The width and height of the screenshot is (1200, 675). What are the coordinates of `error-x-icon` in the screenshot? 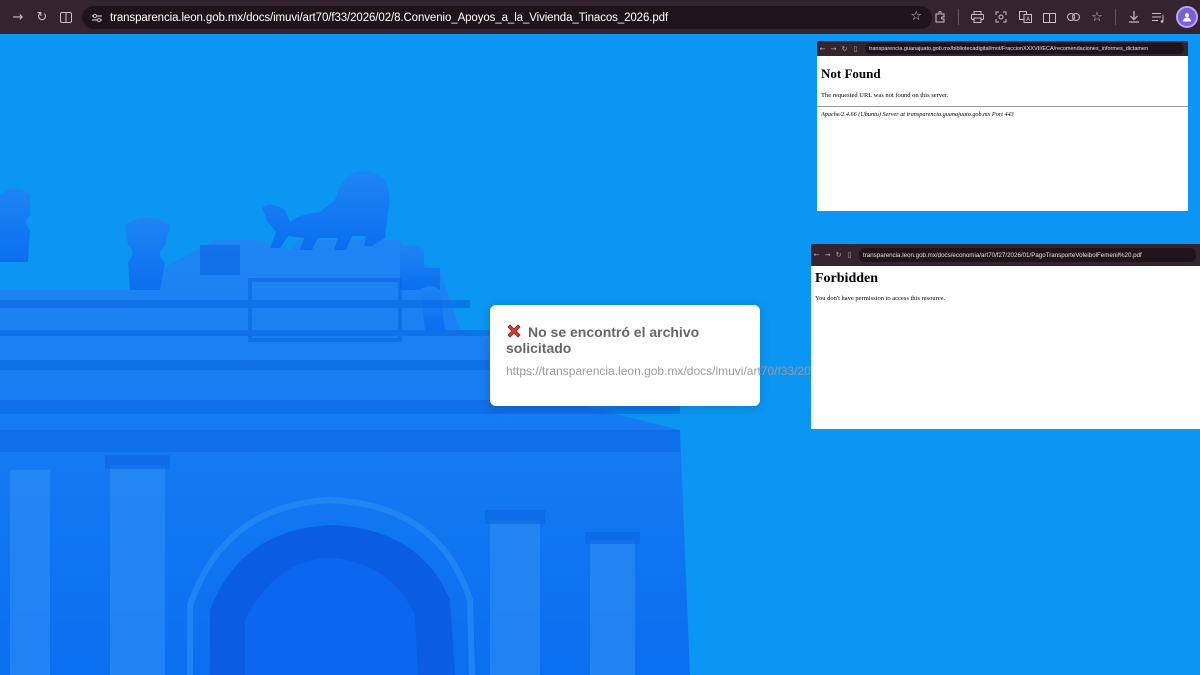 It's located at (514, 331).